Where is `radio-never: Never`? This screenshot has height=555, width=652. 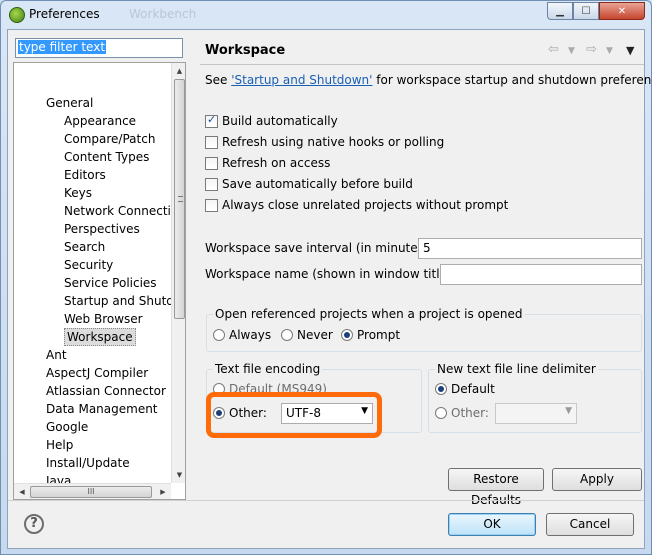 radio-never: Never is located at coordinates (307, 335).